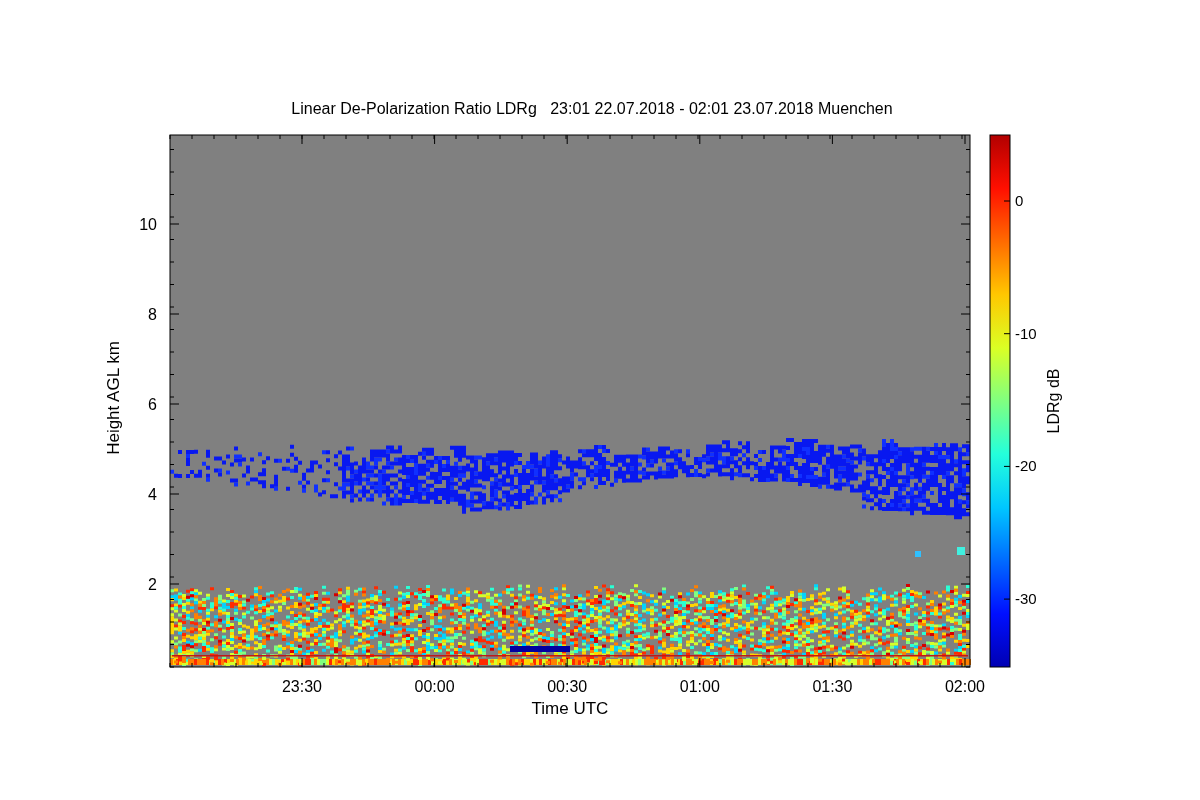 This screenshot has width=1200, height=800. What do you see at coordinates (152, 404) in the screenshot?
I see `y-tick-label: 6` at bounding box center [152, 404].